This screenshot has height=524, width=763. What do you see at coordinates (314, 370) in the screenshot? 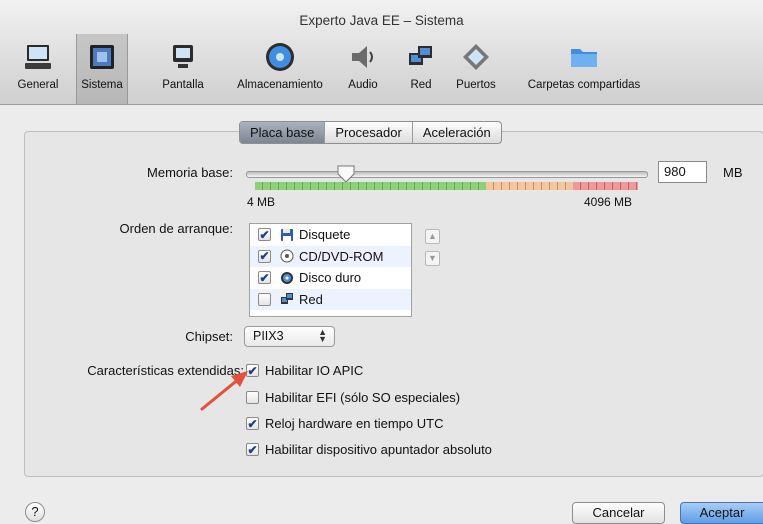
I see `checkbox-io-apic-label: Habilitar IO APIC` at bounding box center [314, 370].